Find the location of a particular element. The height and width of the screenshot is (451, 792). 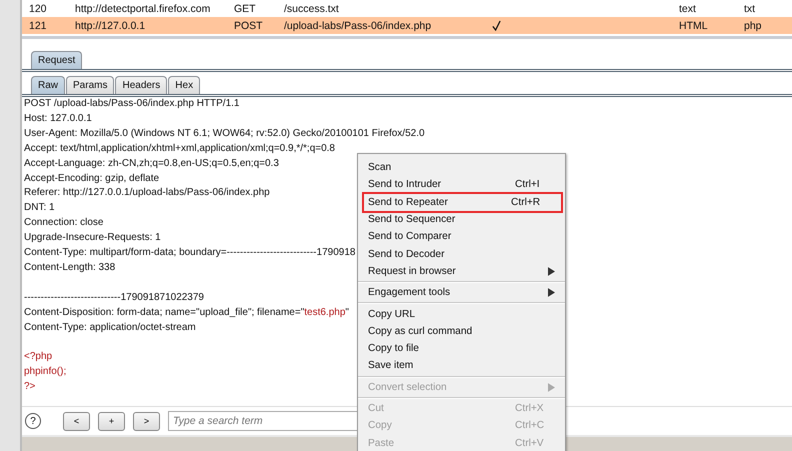

mime-cell-text: HTML is located at coordinates (694, 26).